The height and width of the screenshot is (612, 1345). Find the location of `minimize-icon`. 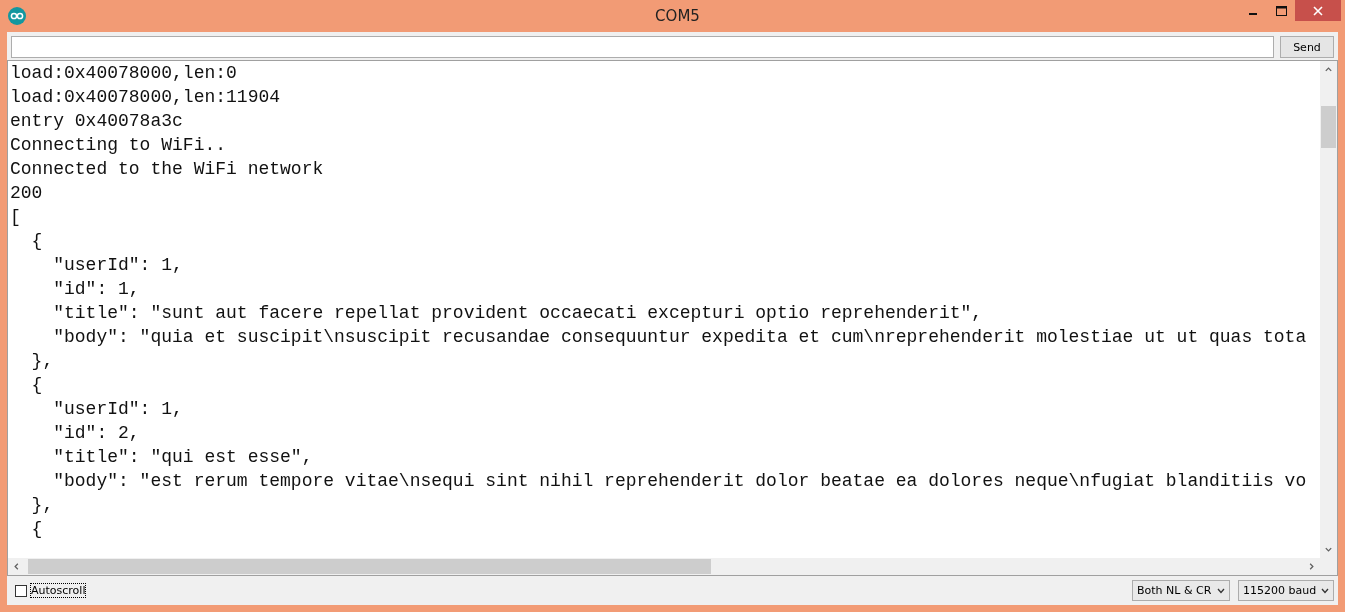

minimize-icon is located at coordinates (1253, 13).